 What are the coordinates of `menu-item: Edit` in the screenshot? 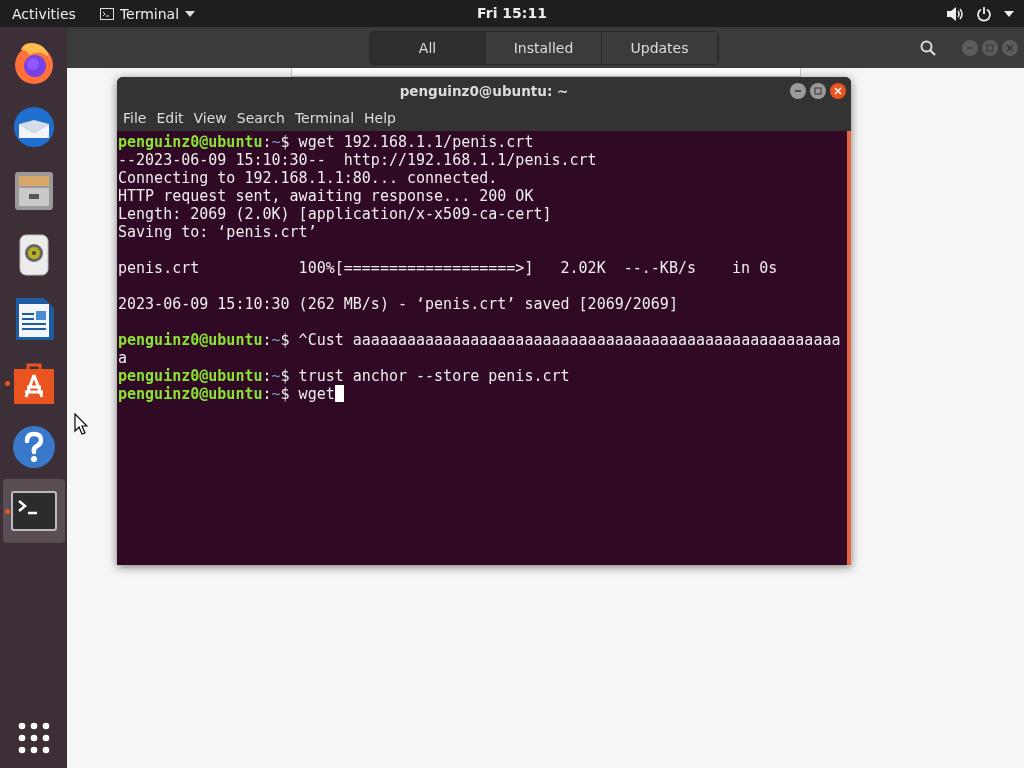 It's located at (170, 118).